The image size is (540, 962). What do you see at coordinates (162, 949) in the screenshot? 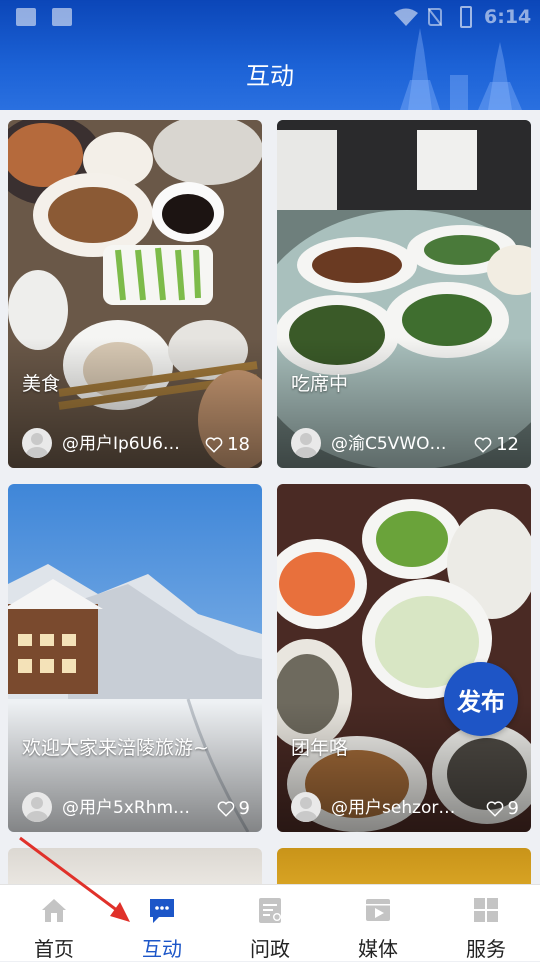
I see `tab-label: 互动` at bounding box center [162, 949].